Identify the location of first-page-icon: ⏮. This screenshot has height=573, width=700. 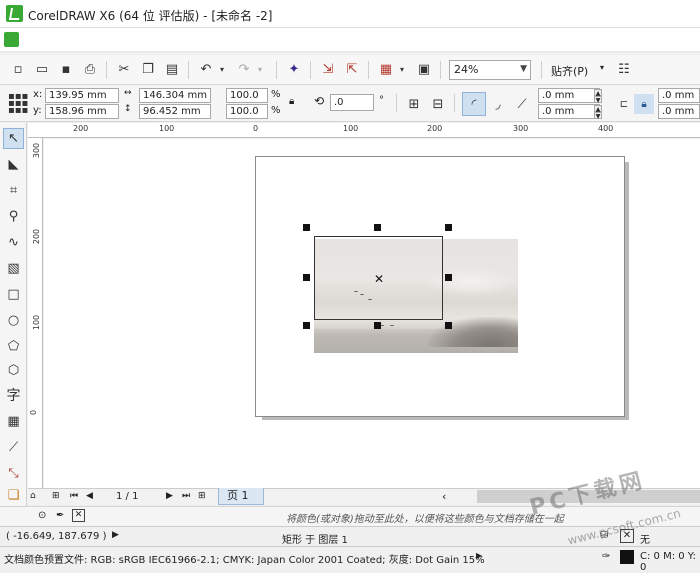
(74, 496).